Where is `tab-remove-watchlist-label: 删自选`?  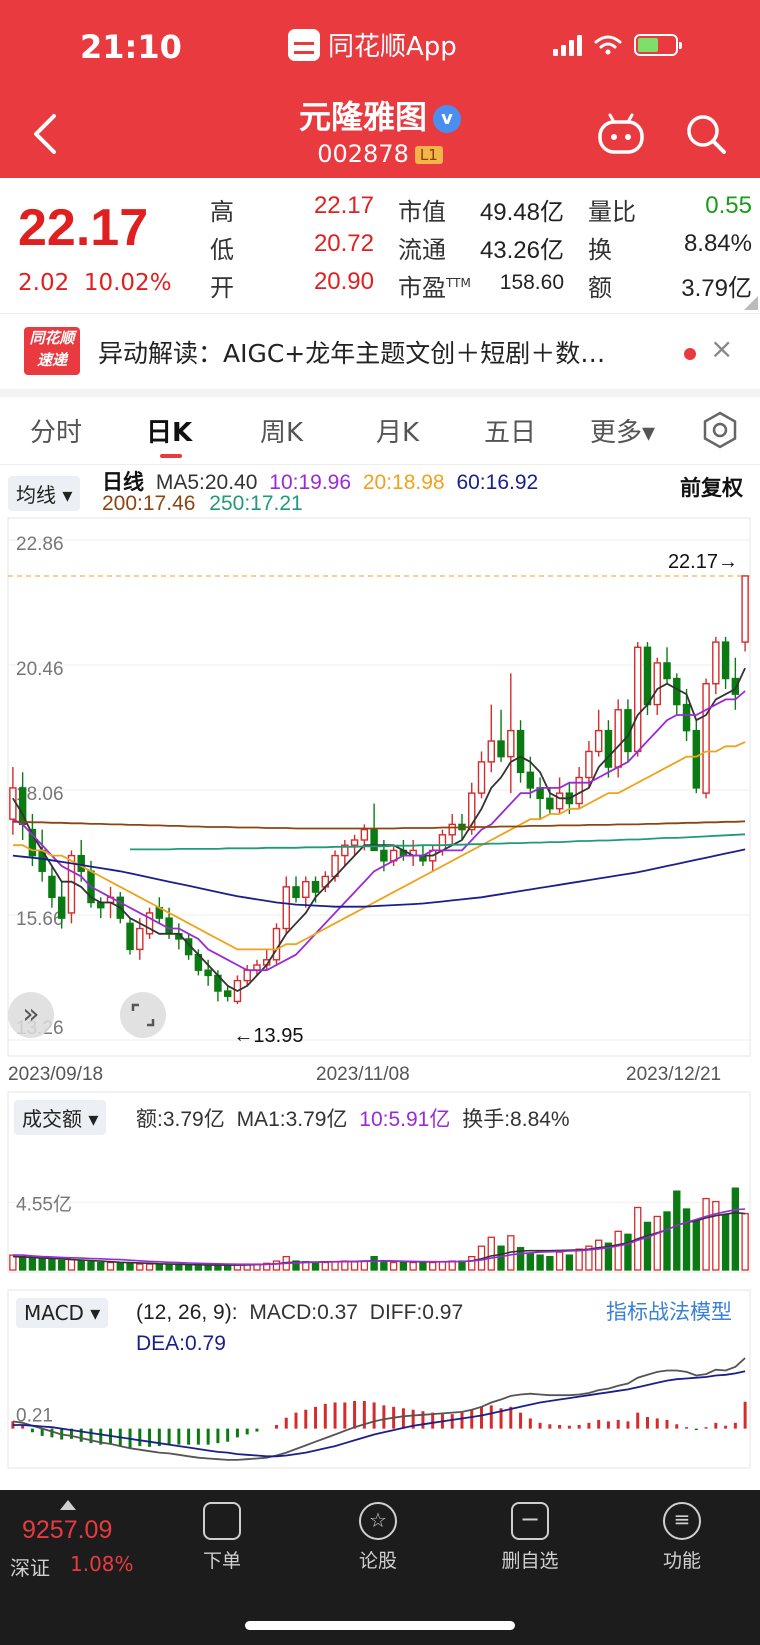
tab-remove-watchlist-label: 删自选 is located at coordinates (530, 1561).